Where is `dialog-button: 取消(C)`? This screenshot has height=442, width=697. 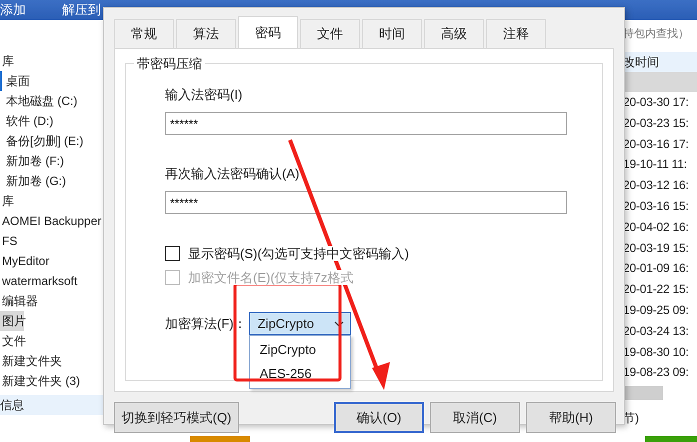
dialog-button: 取消(C) is located at coordinates (475, 417).